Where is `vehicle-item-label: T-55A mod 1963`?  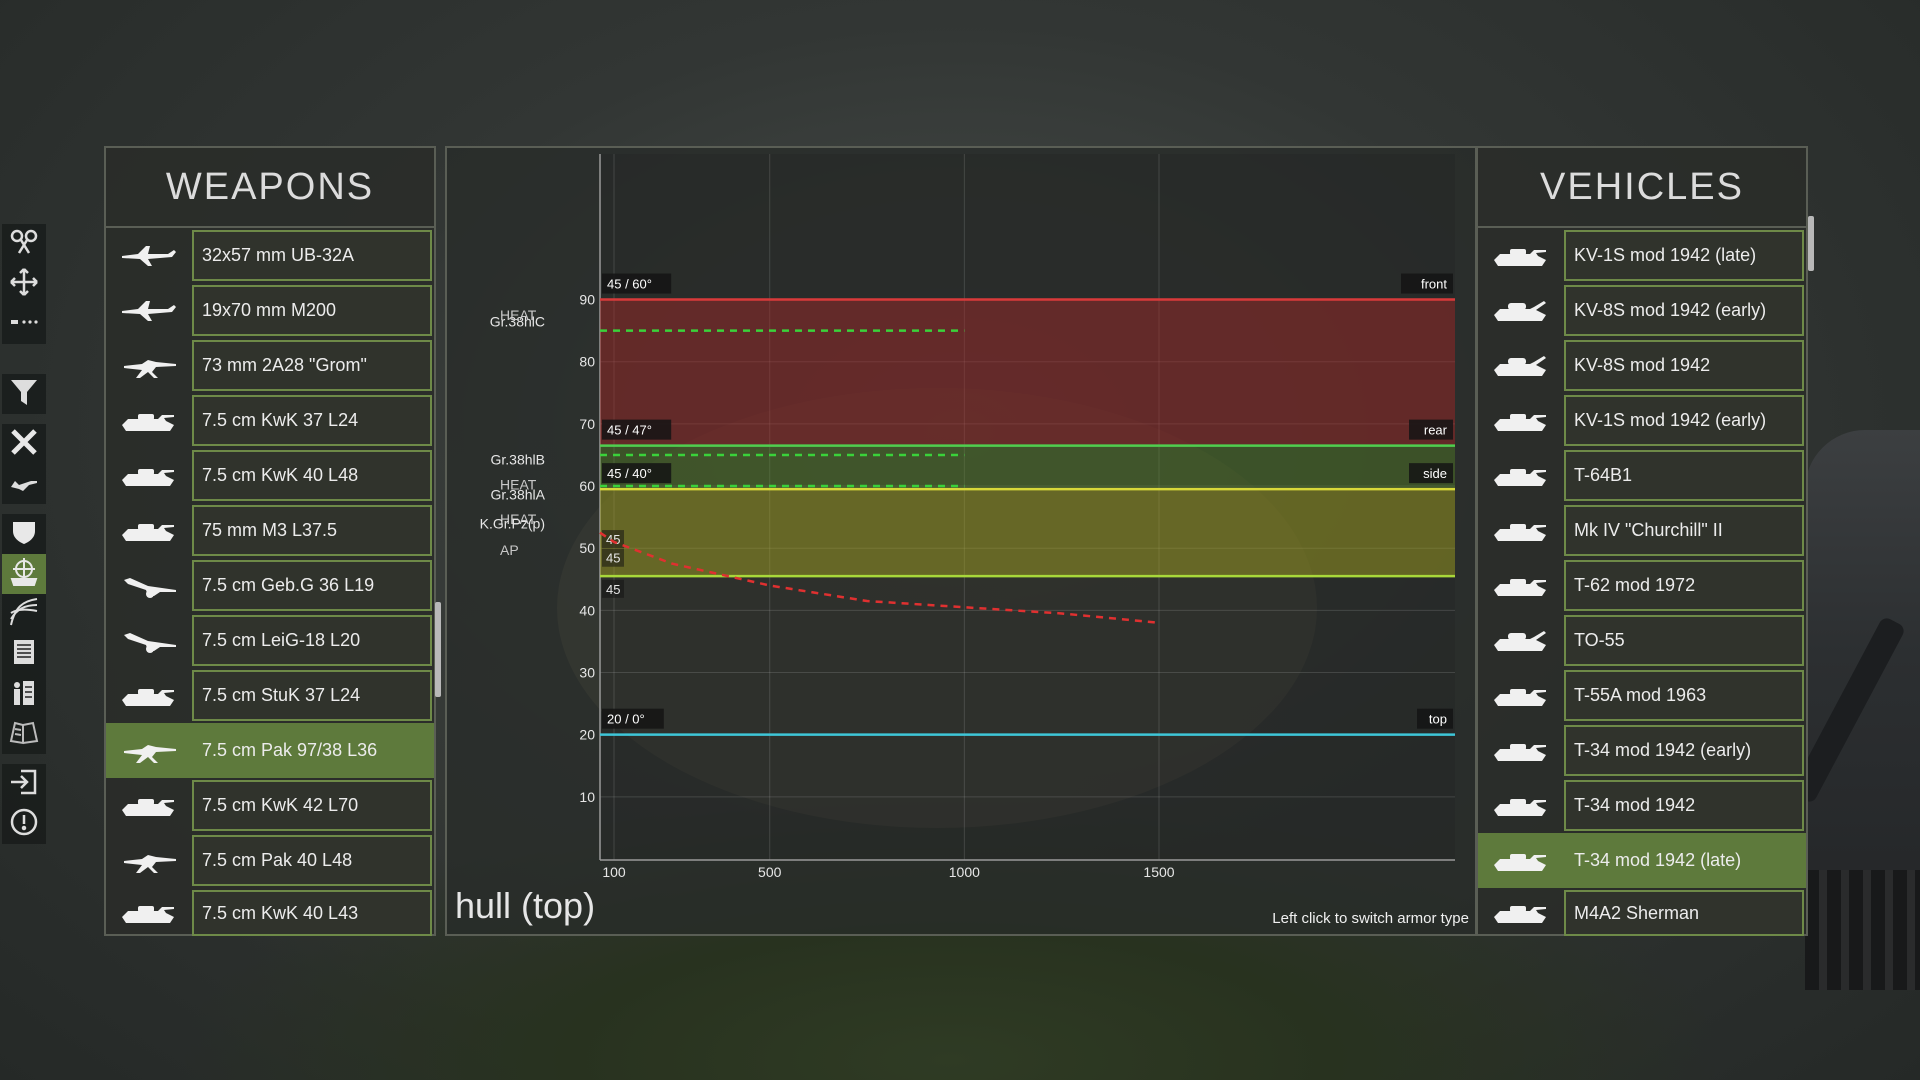
vehicle-item-label: T-55A mod 1963 is located at coordinates (1684, 695).